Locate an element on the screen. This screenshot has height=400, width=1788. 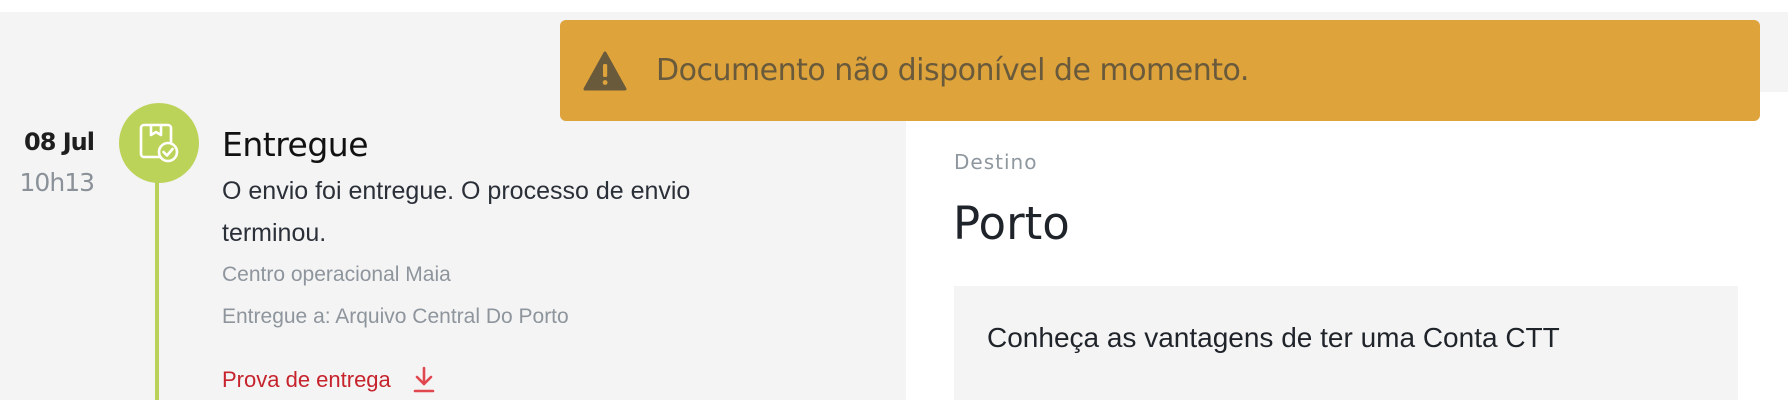
delivered-box-icon is located at coordinates (159, 143).